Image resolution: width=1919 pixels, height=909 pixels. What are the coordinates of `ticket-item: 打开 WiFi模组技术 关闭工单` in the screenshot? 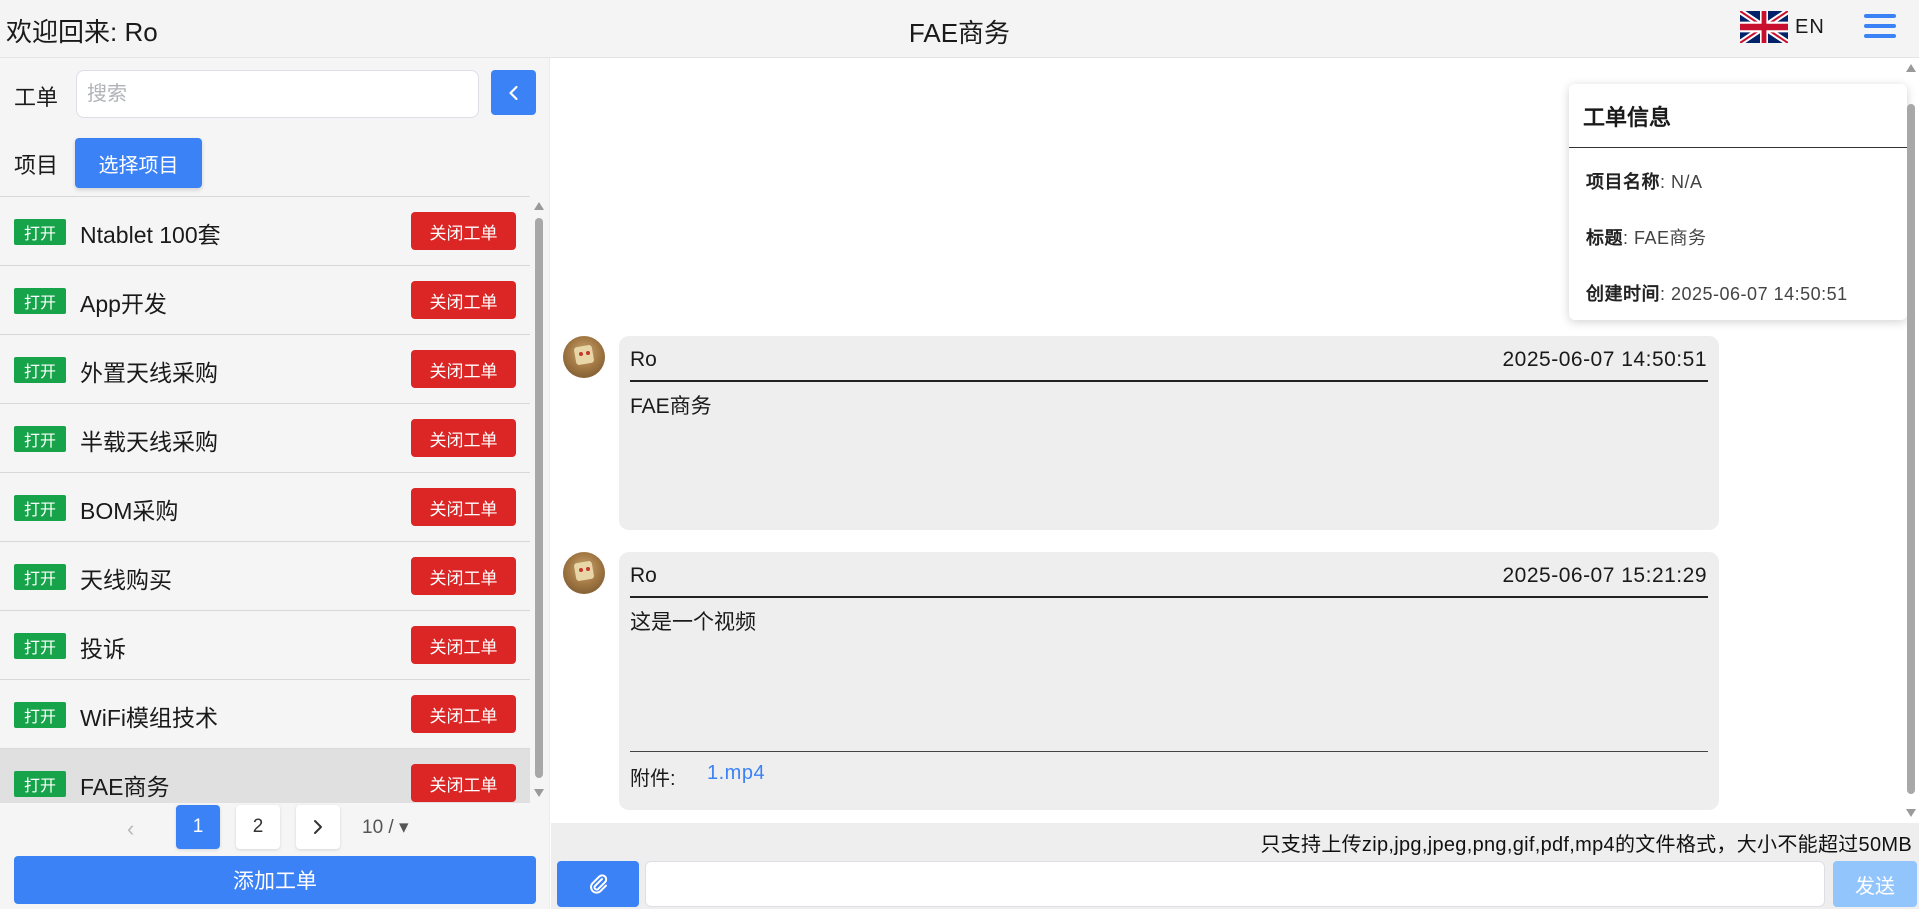 It's located at (265, 714).